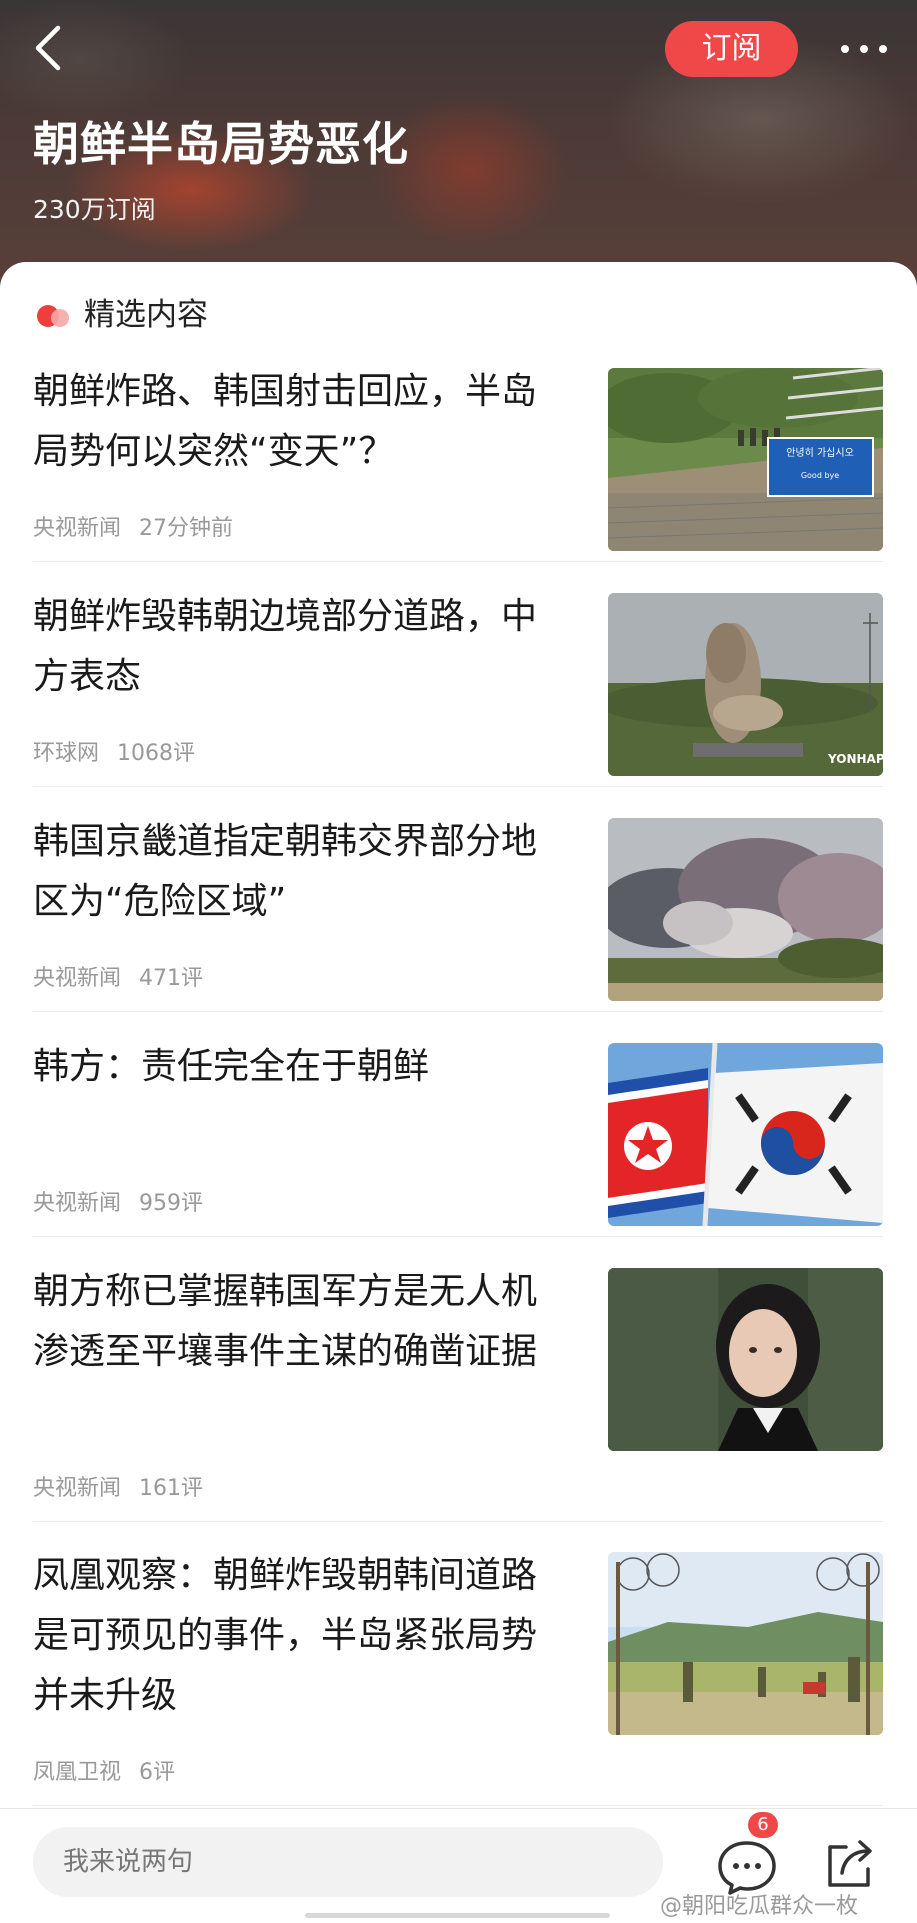  I want to click on news-meta: 央视新闻 959评, so click(118, 1201).